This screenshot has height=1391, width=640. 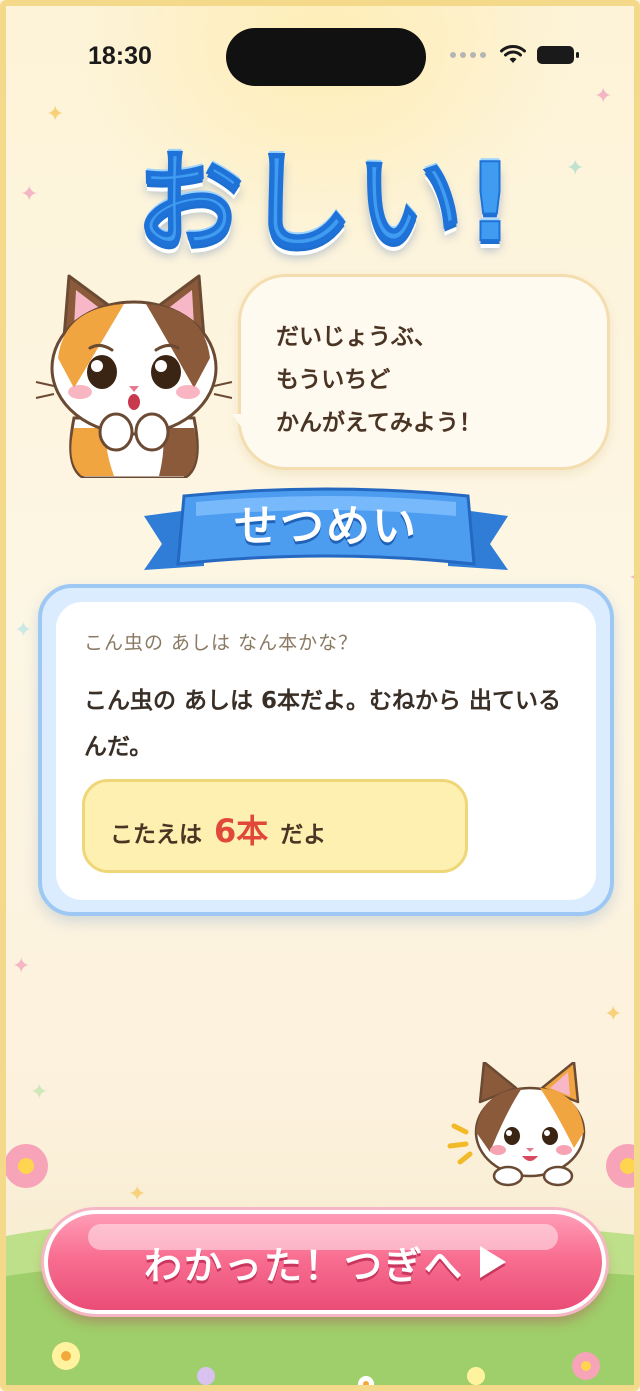 What do you see at coordinates (516, 1124) in the screenshot?
I see `happy-cat-illustration` at bounding box center [516, 1124].